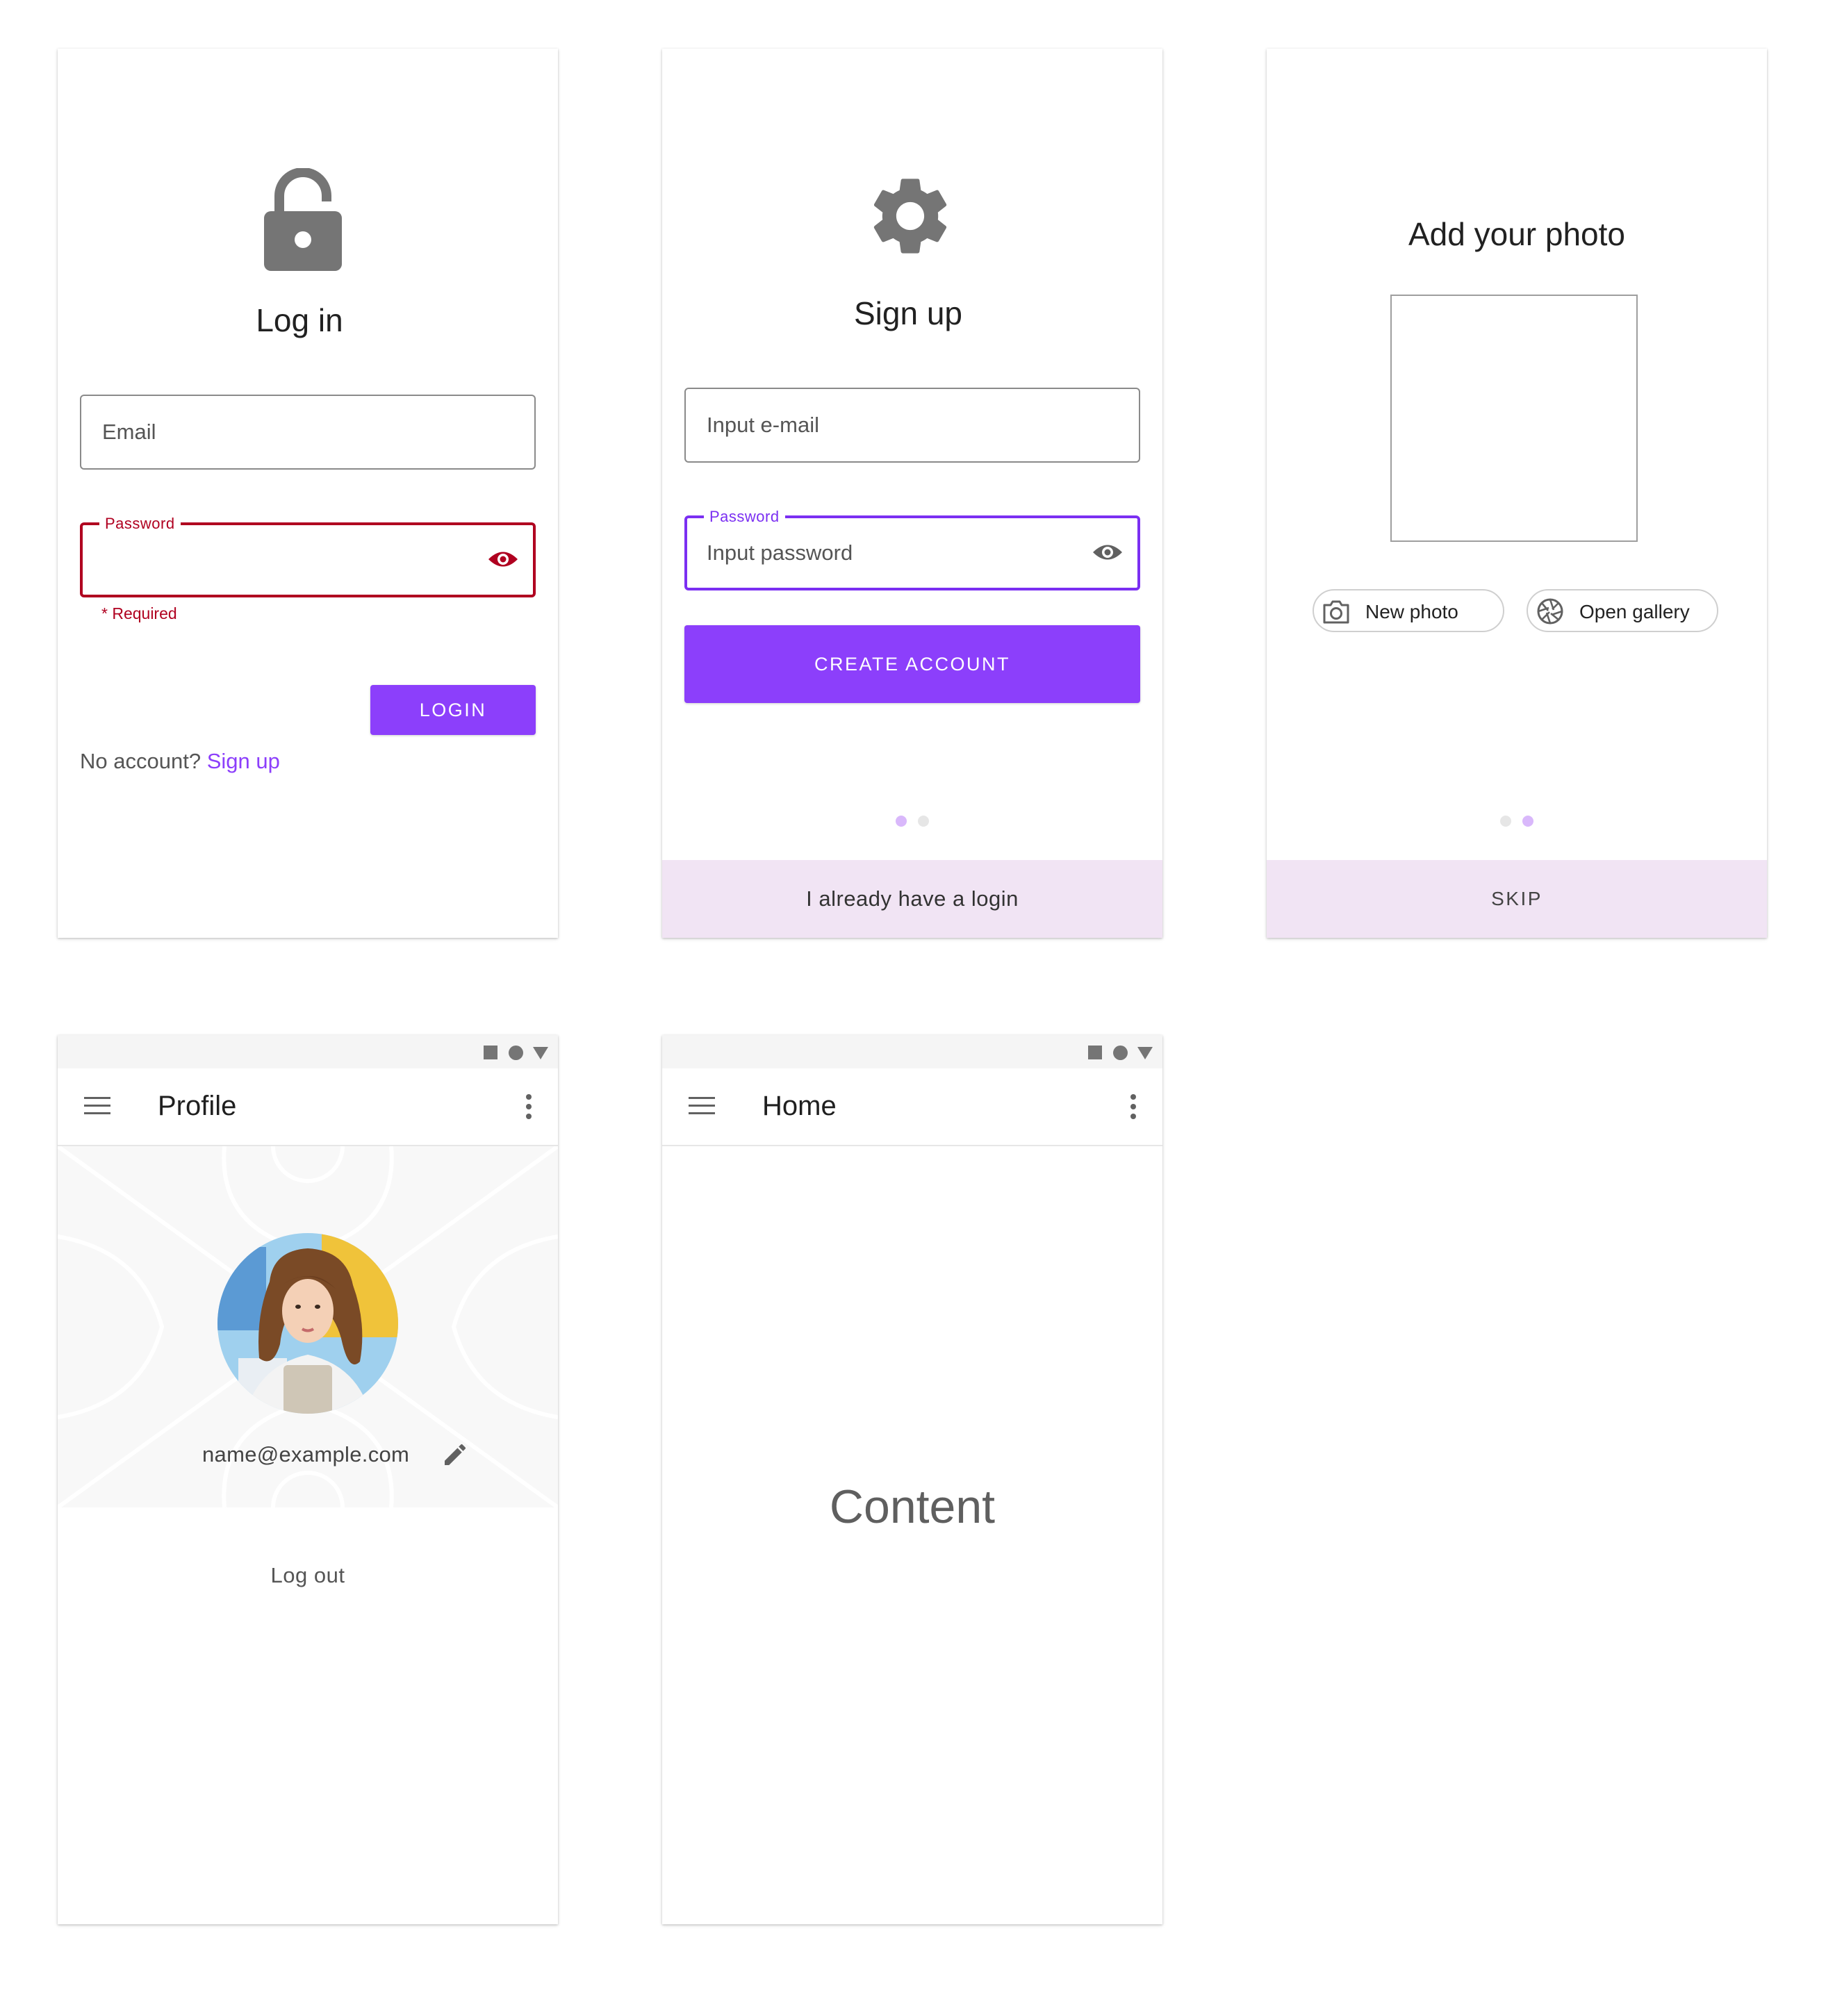 This screenshot has width=1826, height=2016. I want to click on profile-header: name@example.com, so click(308, 1326).